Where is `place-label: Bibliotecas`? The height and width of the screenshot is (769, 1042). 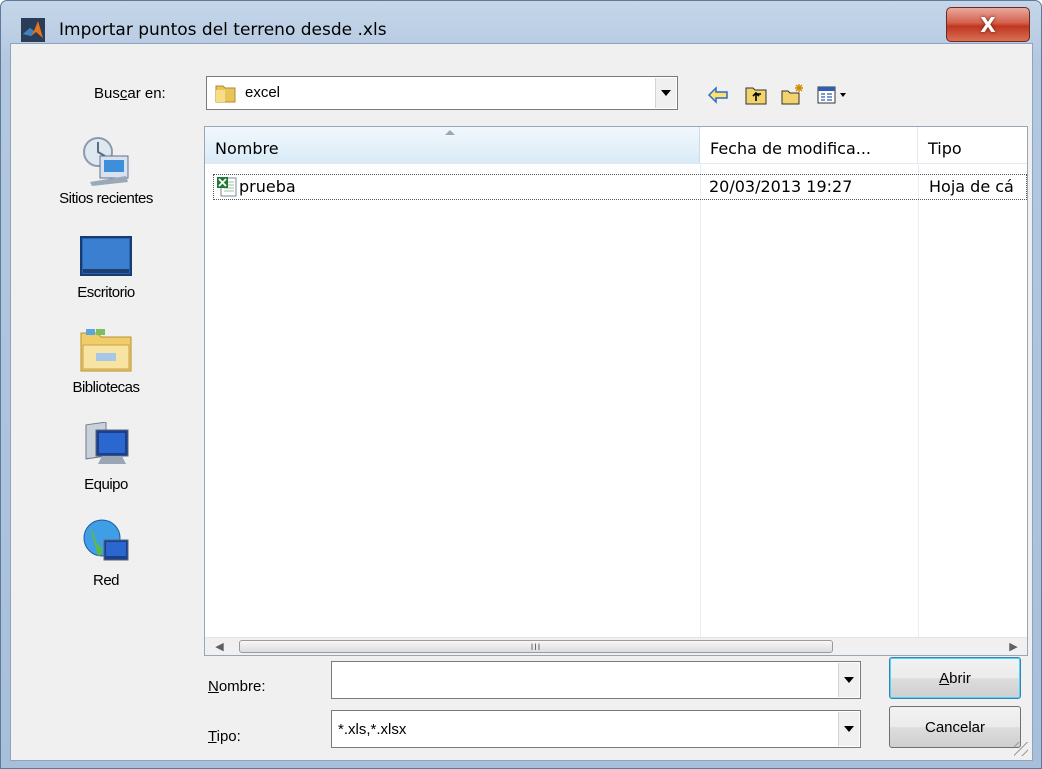 place-label: Bibliotecas is located at coordinates (106, 387).